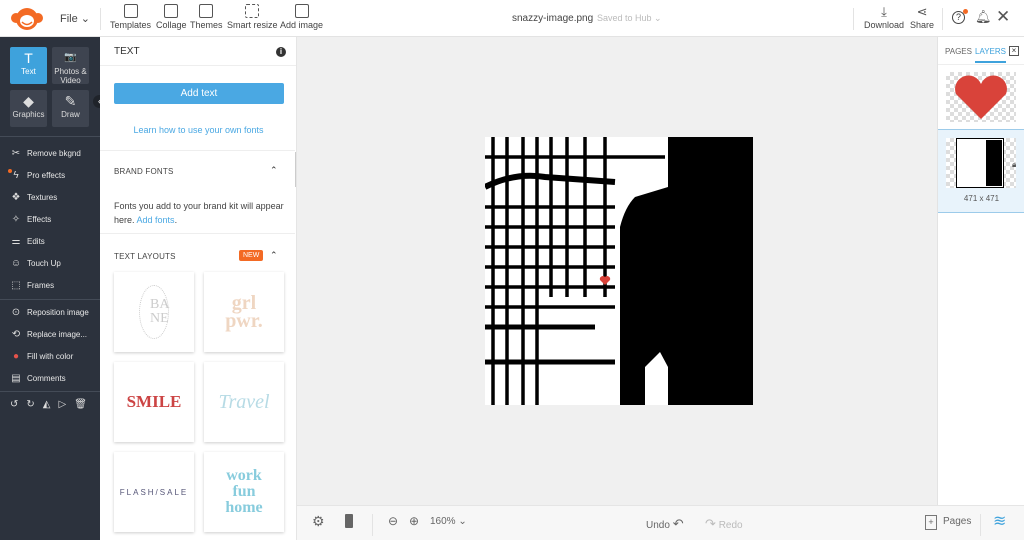 This screenshot has height=540, width=1024. I want to click on textures-icon: ❖, so click(16, 197).